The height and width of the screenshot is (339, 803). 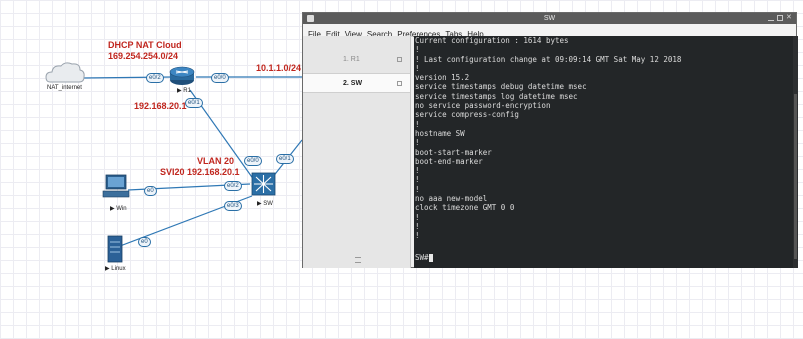 I want to click on console-line: hostname SW, so click(x=440, y=133).